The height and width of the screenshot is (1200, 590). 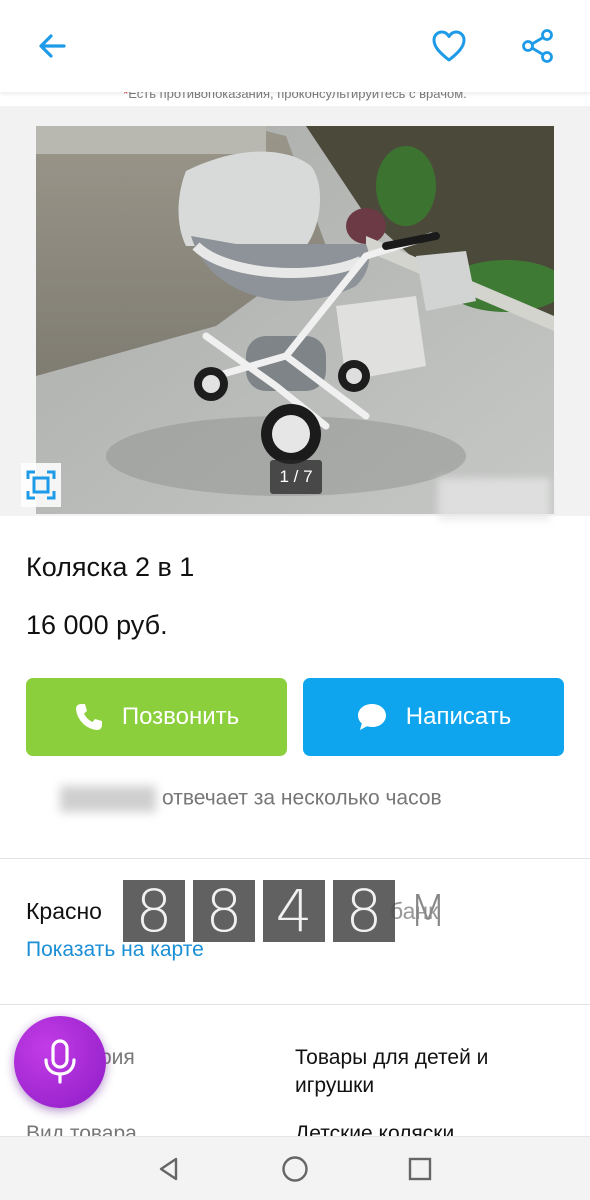 I want to click on back-button, so click(x=52, y=46).